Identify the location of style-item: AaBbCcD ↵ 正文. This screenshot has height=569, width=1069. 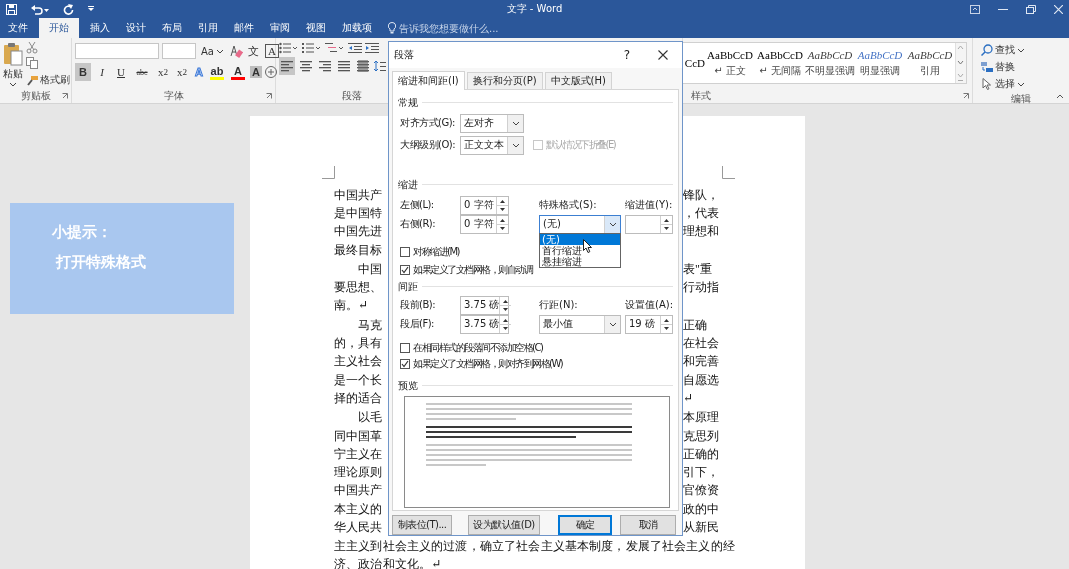
(730, 63).